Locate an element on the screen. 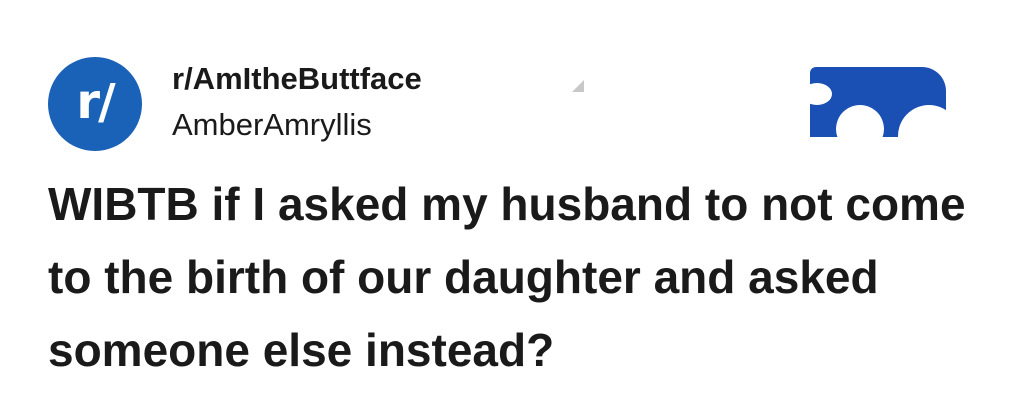  corner-mark-icon is located at coordinates (578, 86).